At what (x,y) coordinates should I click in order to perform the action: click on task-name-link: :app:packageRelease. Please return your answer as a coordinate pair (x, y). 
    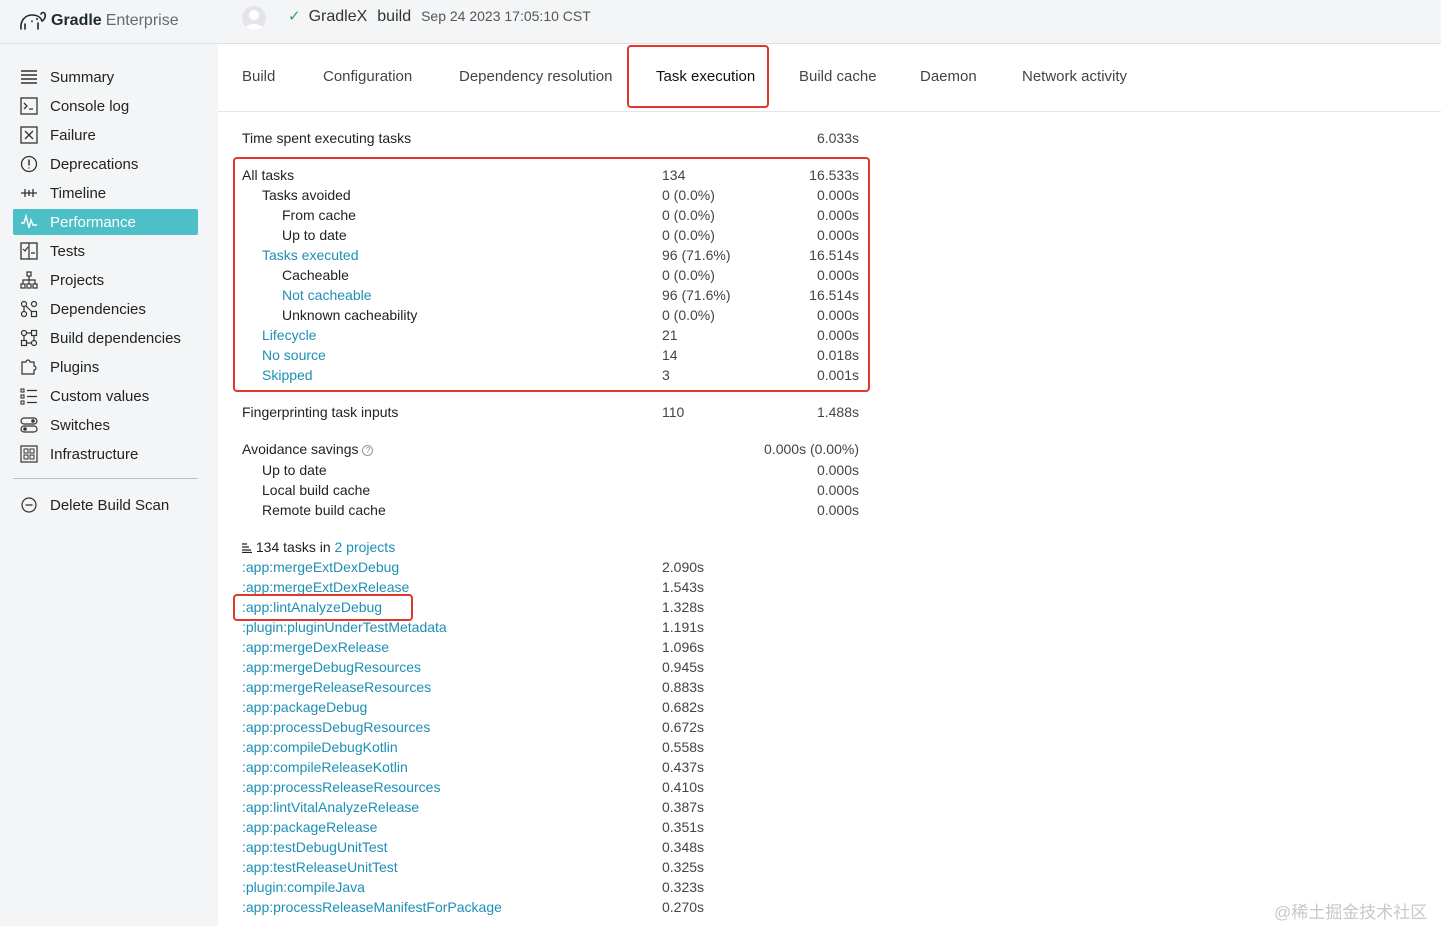
    Looking at the image, I should click on (309, 827).